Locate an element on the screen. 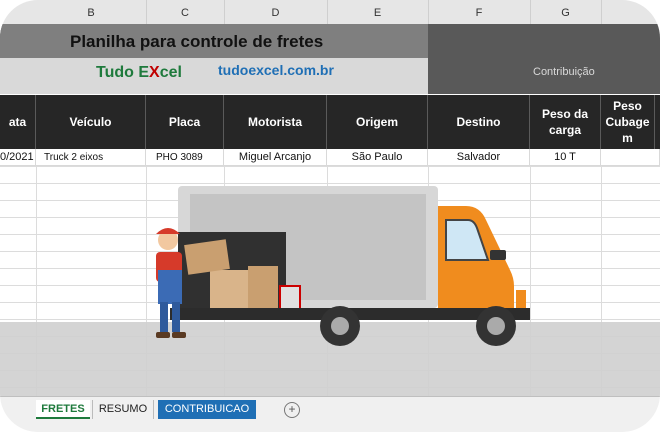 Image resolution: width=660 pixels, height=432 pixels. page-title: Planilha para controle de fretes is located at coordinates (214, 41).